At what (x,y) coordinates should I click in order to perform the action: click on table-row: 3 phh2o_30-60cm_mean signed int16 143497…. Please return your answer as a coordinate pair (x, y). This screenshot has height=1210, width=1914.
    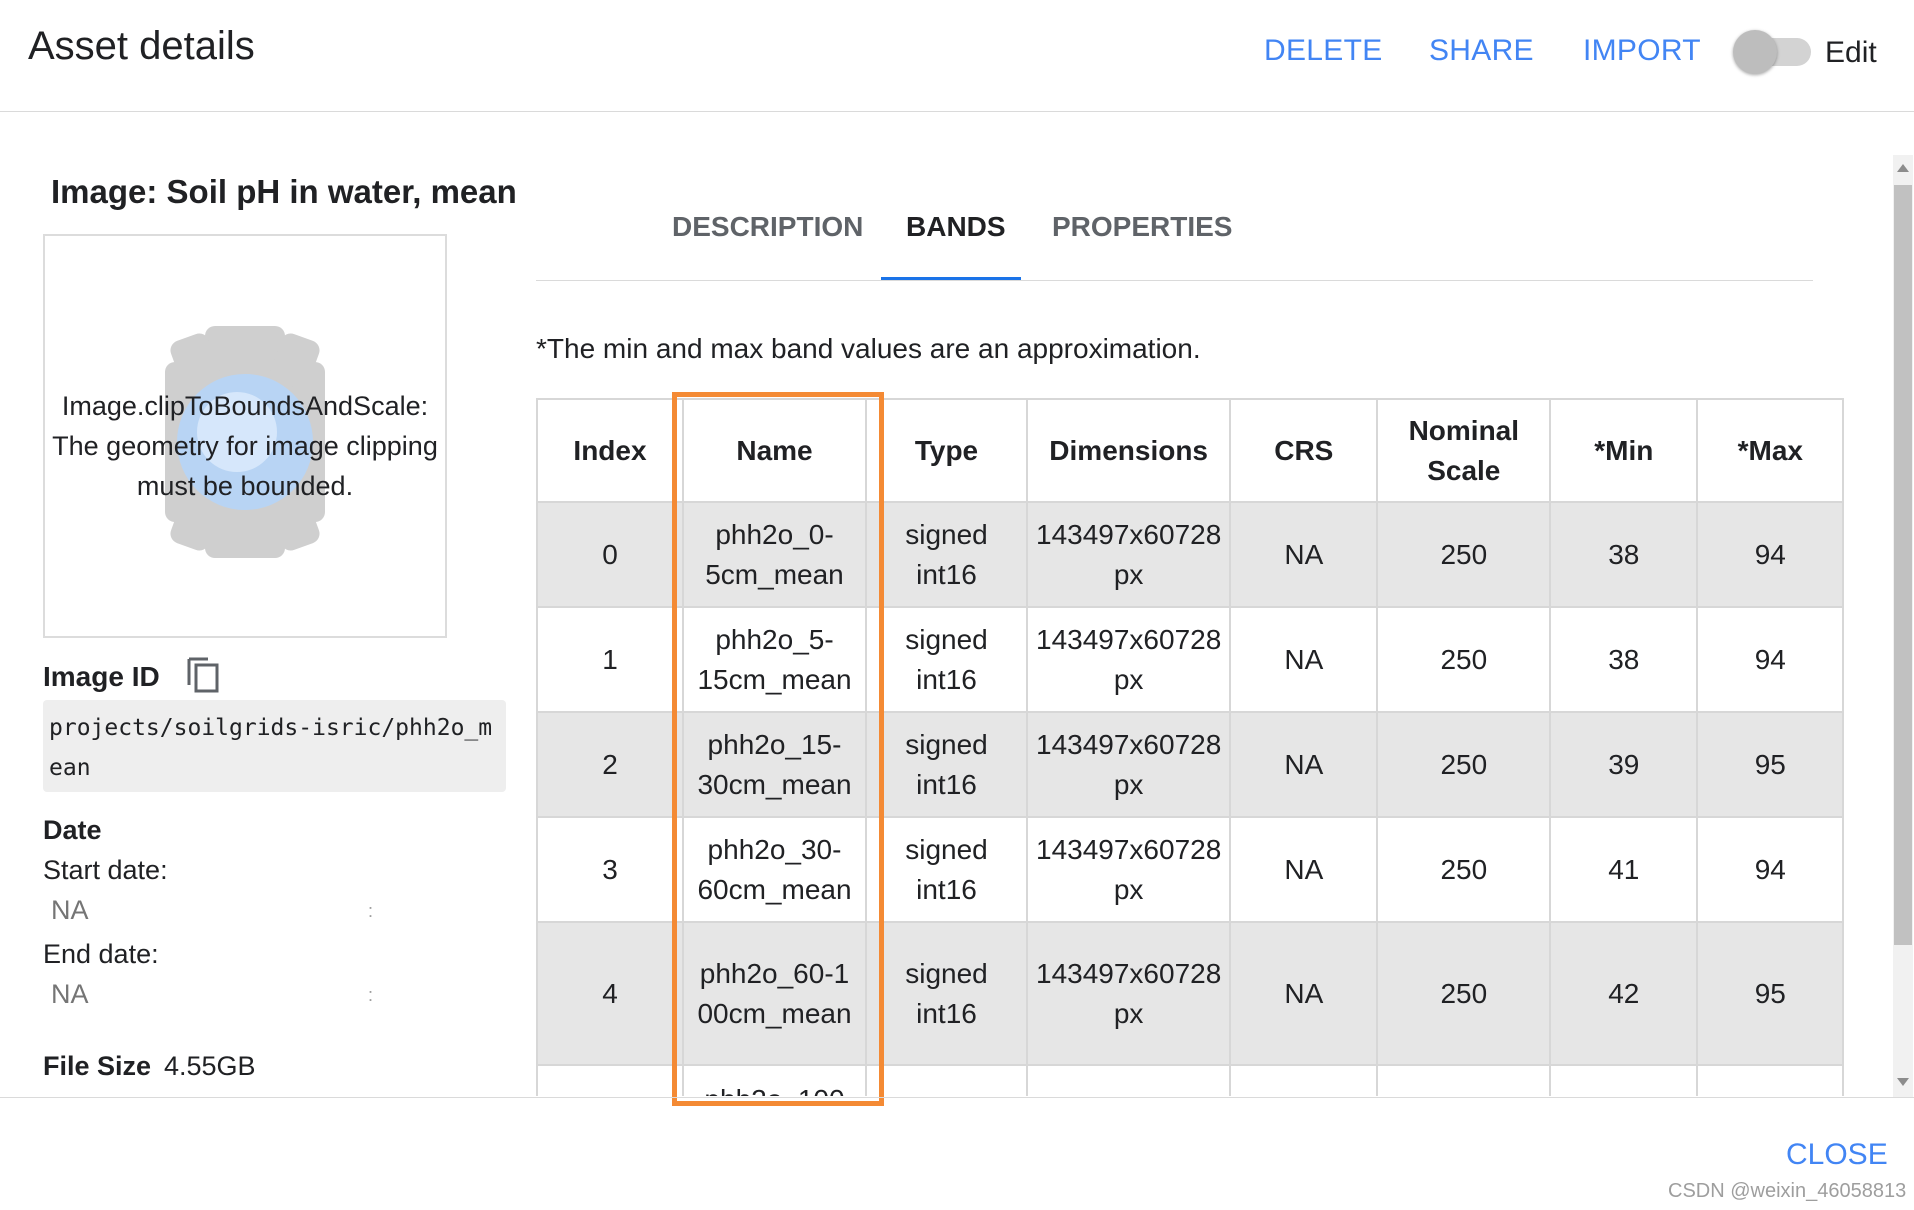
    Looking at the image, I should click on (1190, 869).